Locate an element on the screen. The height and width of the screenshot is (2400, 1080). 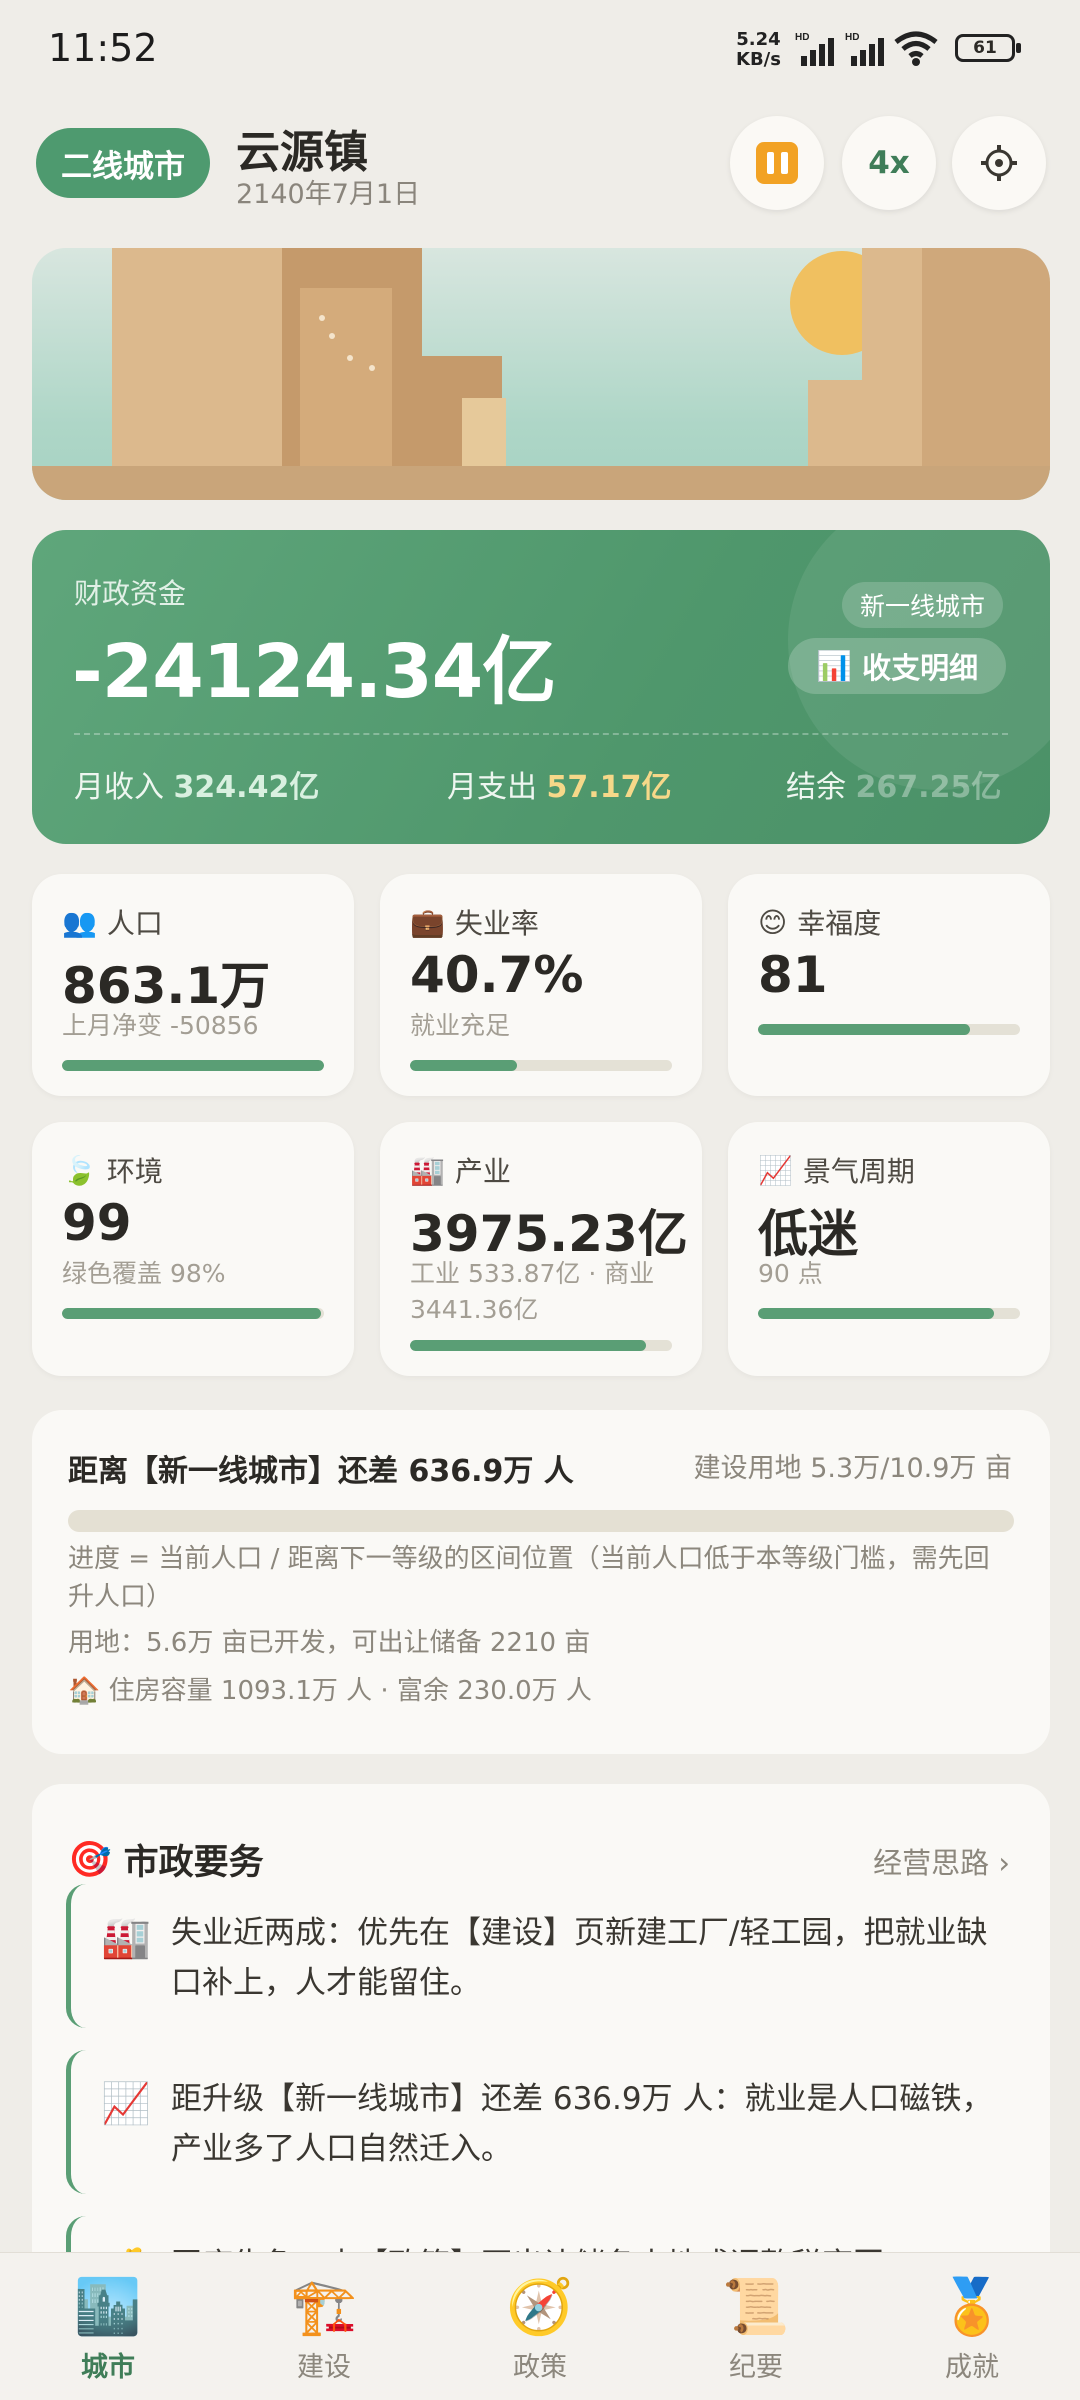
finance-label: 财政资金 is located at coordinates (130, 593).